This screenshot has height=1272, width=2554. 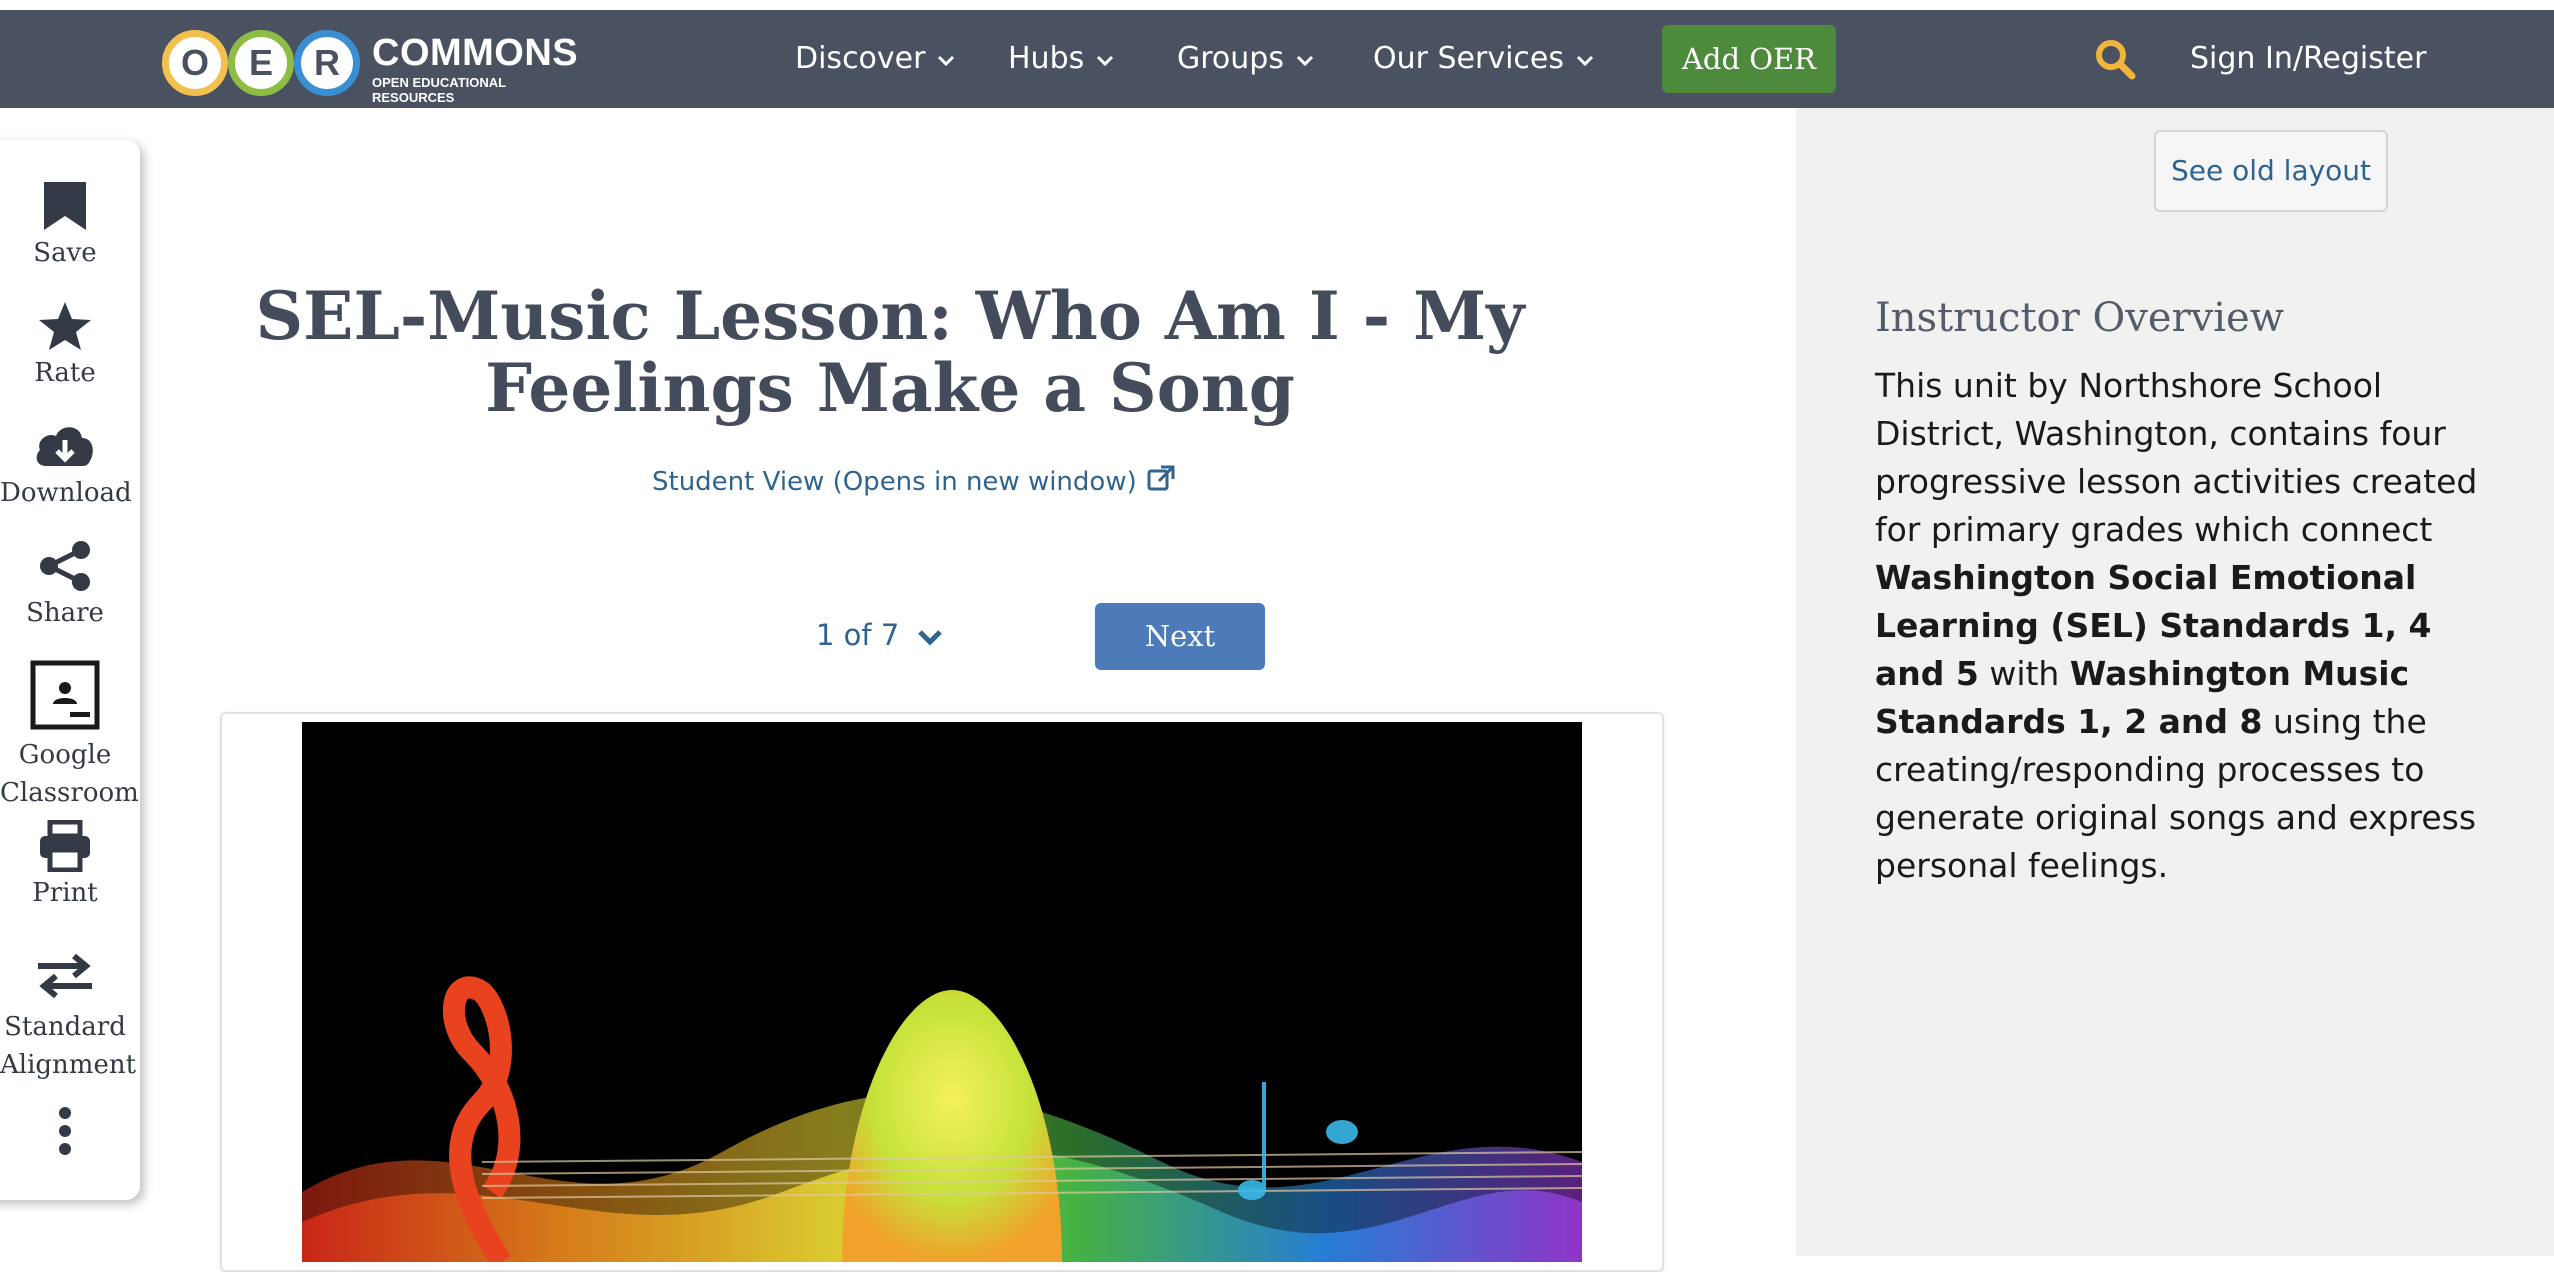 I want to click on sign-in-register-link: Sign In/Register, so click(x=2308, y=59).